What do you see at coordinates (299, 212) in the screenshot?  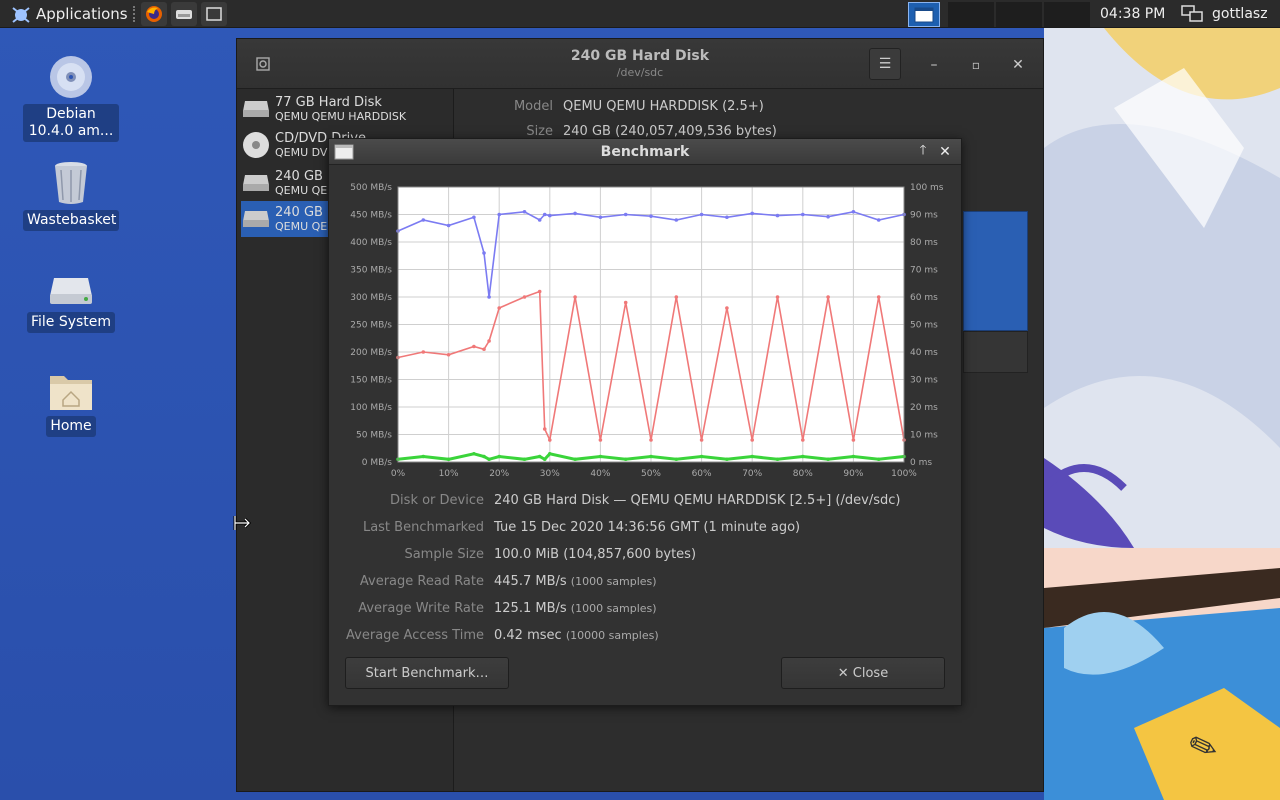 I see `drive-name: 240 GB` at bounding box center [299, 212].